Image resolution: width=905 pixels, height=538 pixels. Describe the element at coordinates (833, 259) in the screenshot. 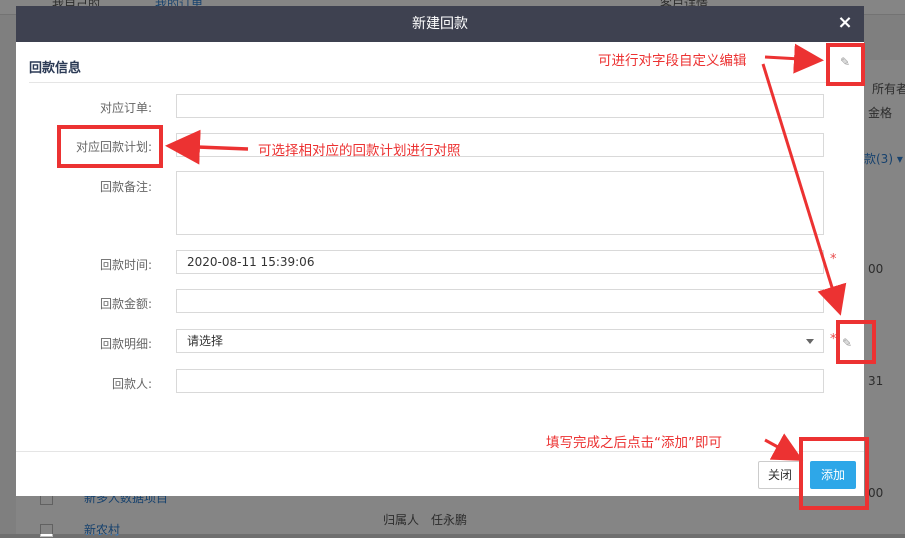

I see `required-mark: *` at that location.